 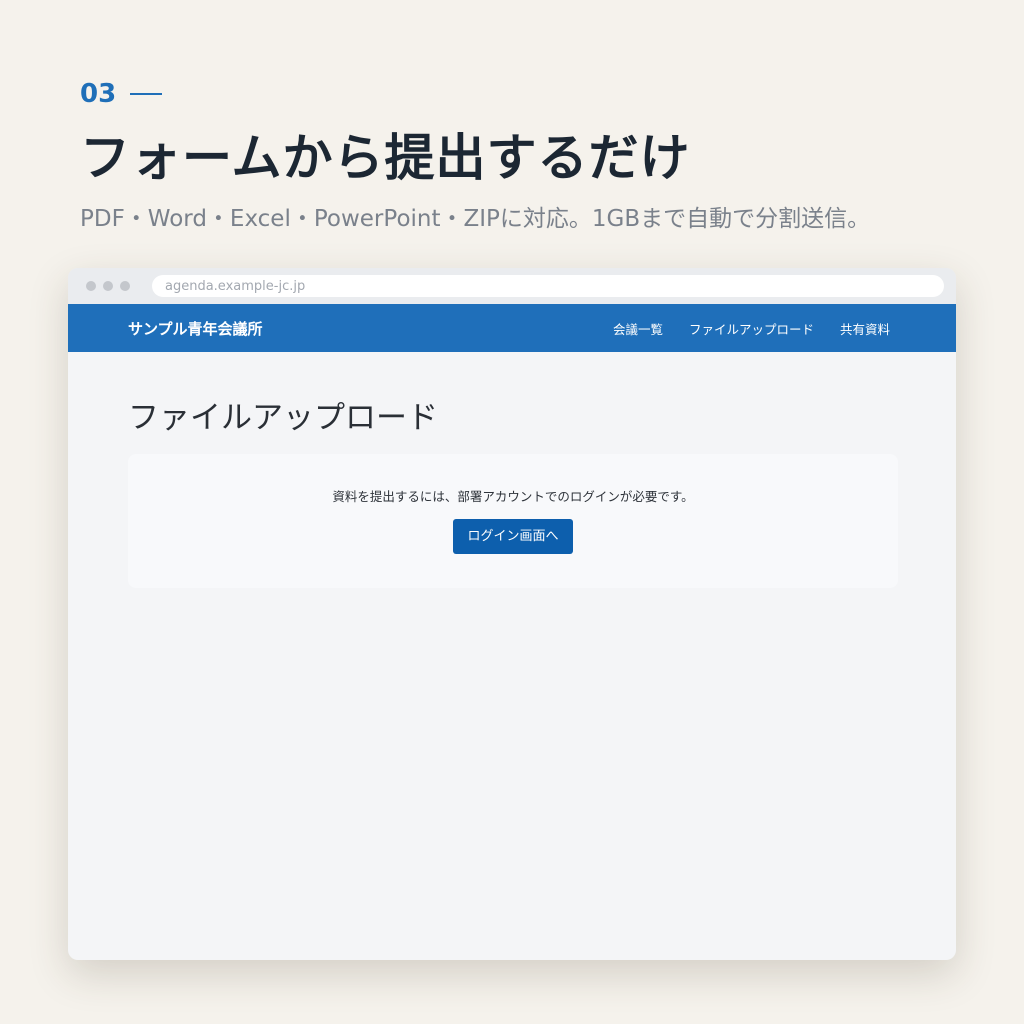 What do you see at coordinates (370, 328) in the screenshot?
I see `site-brand: サンプル青年会議所` at bounding box center [370, 328].